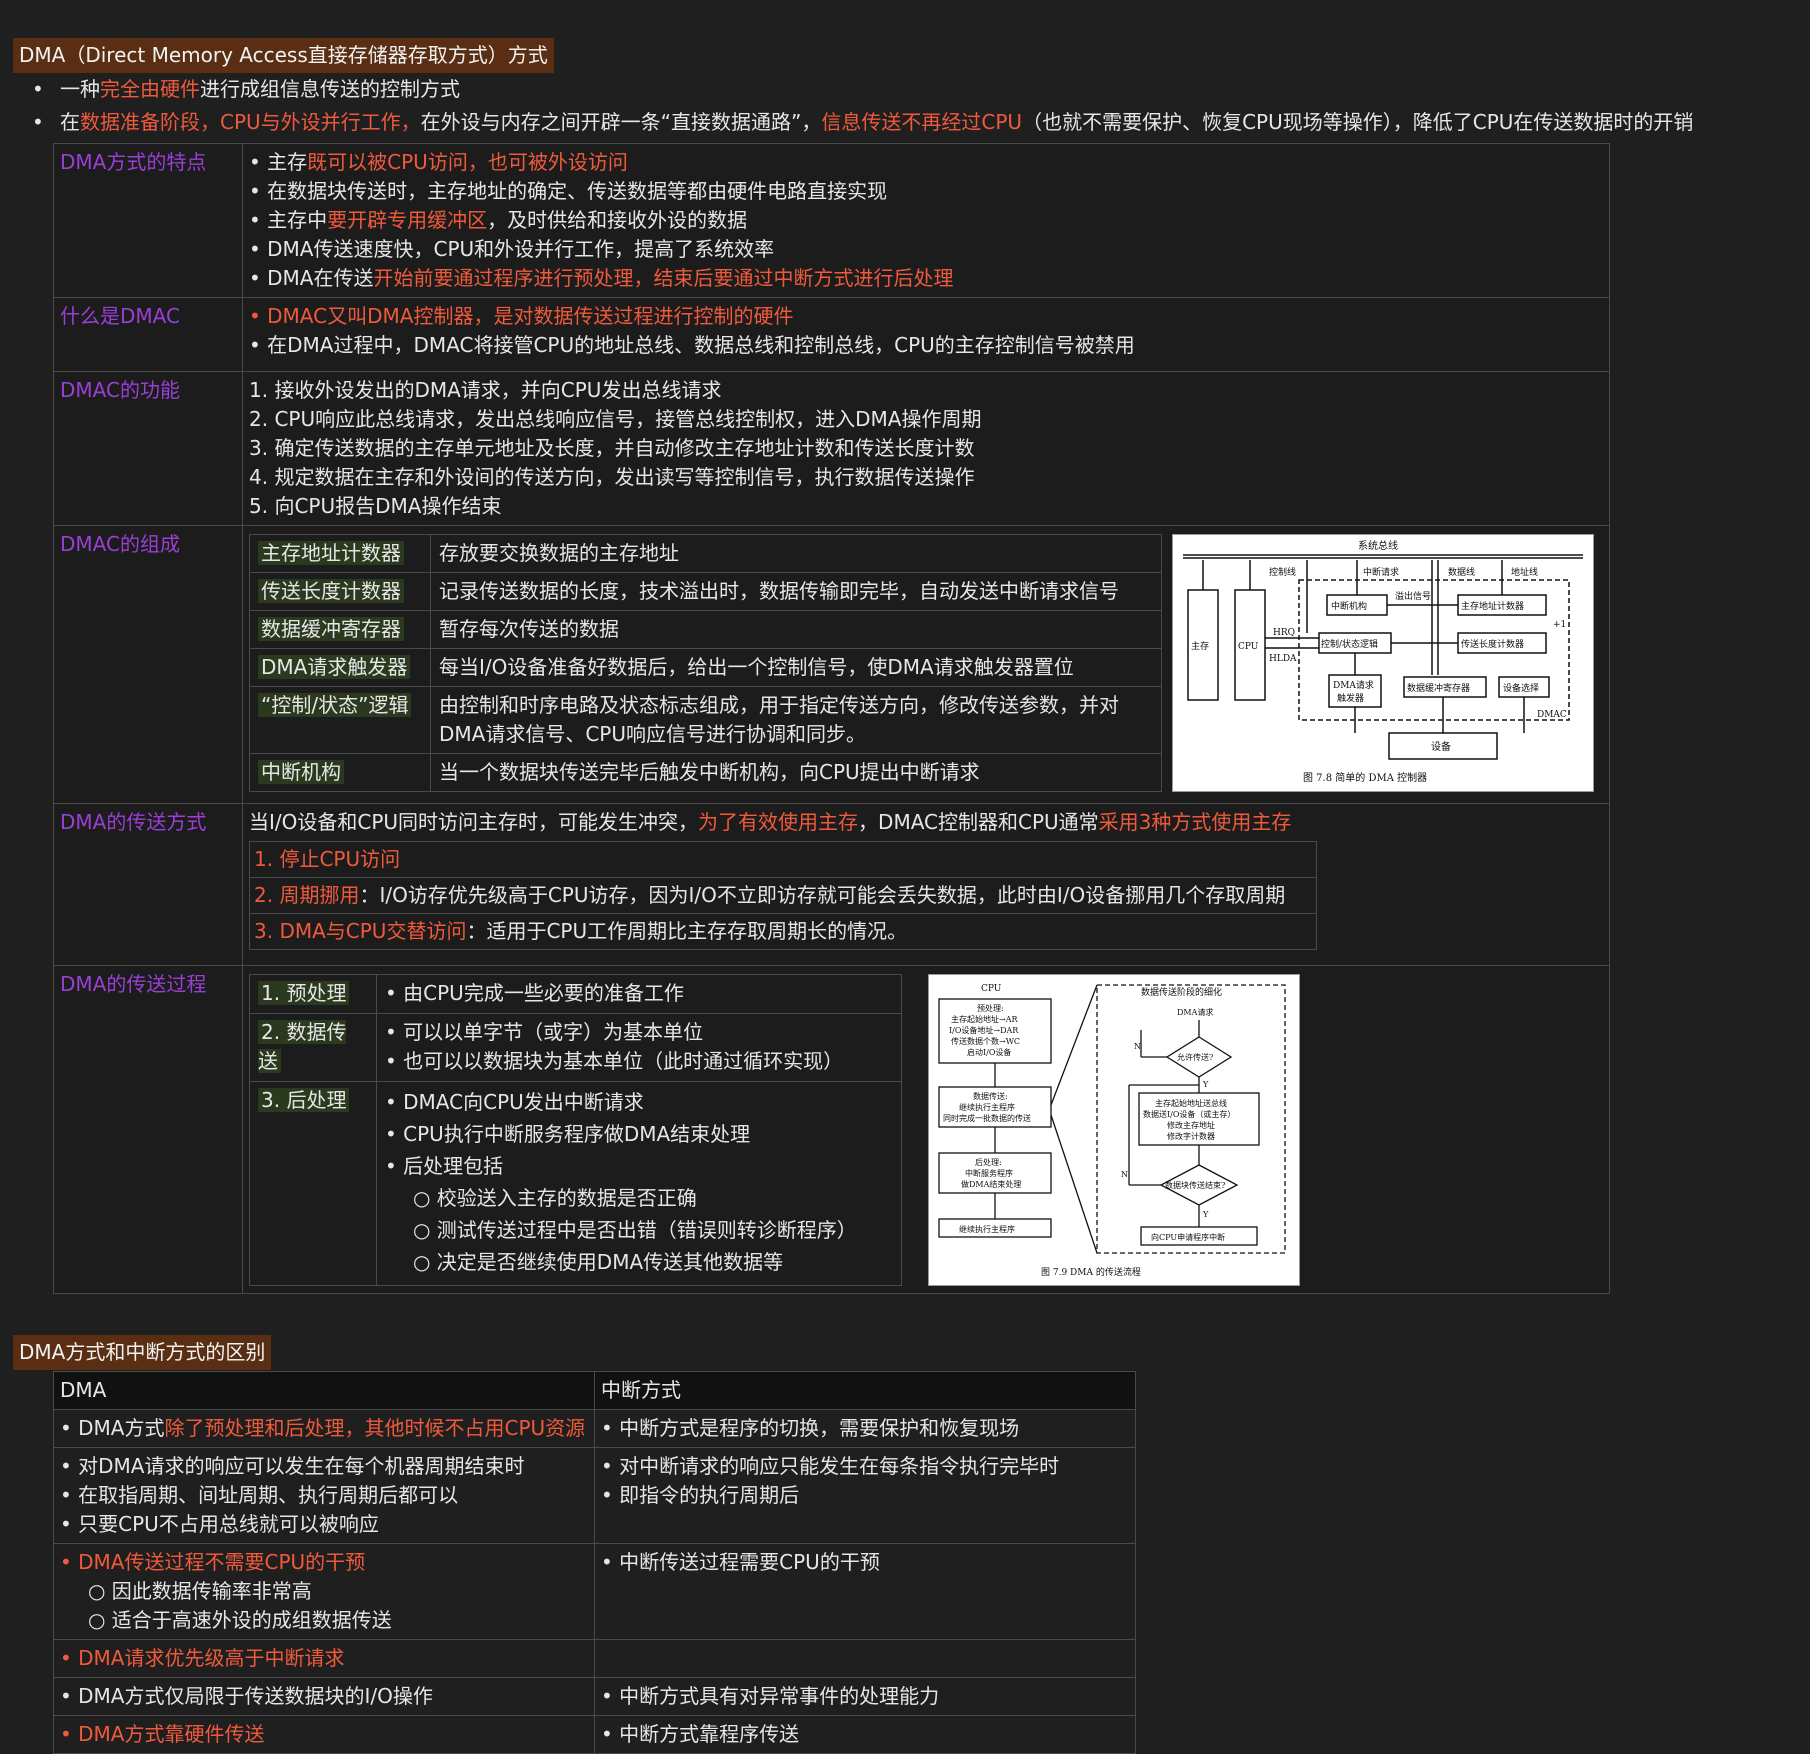 This screenshot has width=1810, height=1754. Describe the element at coordinates (1091, 1272) in the screenshot. I see `fig-caption: 图 7.9 DMA 的传送流程` at that location.